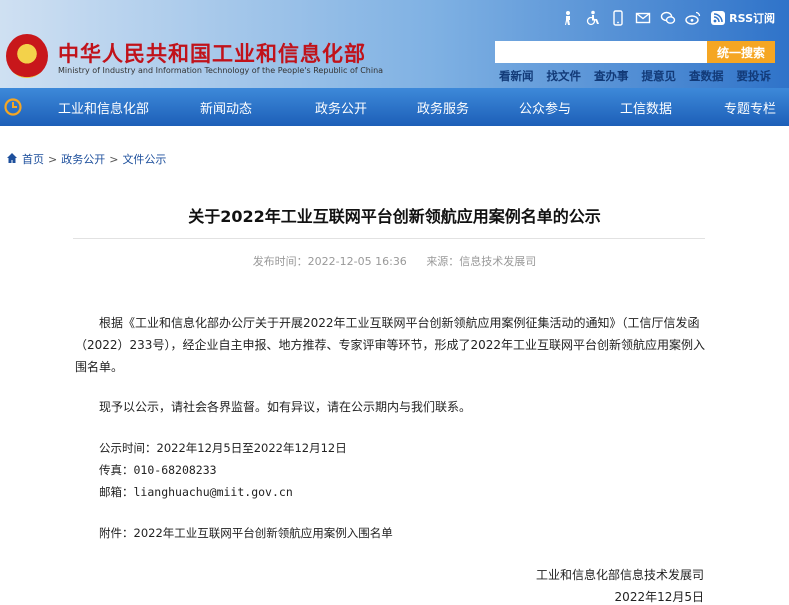  I want to click on quick-link-news: 看新闻, so click(516, 76).